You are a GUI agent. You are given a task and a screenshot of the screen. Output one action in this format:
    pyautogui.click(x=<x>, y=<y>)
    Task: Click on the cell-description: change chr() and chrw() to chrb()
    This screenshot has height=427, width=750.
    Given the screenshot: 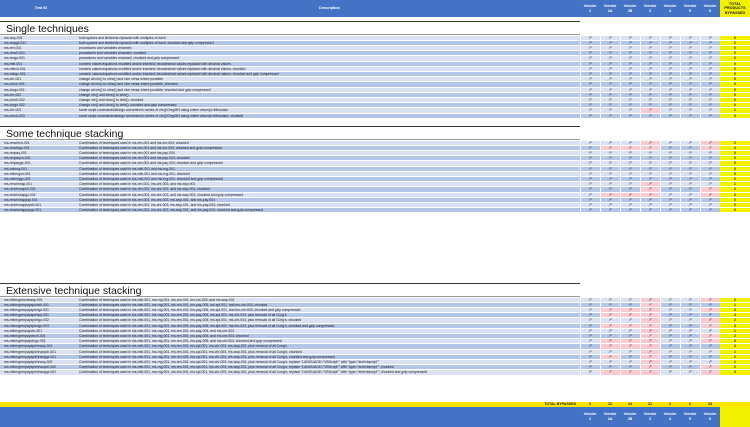 What is the action you would take?
    pyautogui.click(x=329, y=95)
    